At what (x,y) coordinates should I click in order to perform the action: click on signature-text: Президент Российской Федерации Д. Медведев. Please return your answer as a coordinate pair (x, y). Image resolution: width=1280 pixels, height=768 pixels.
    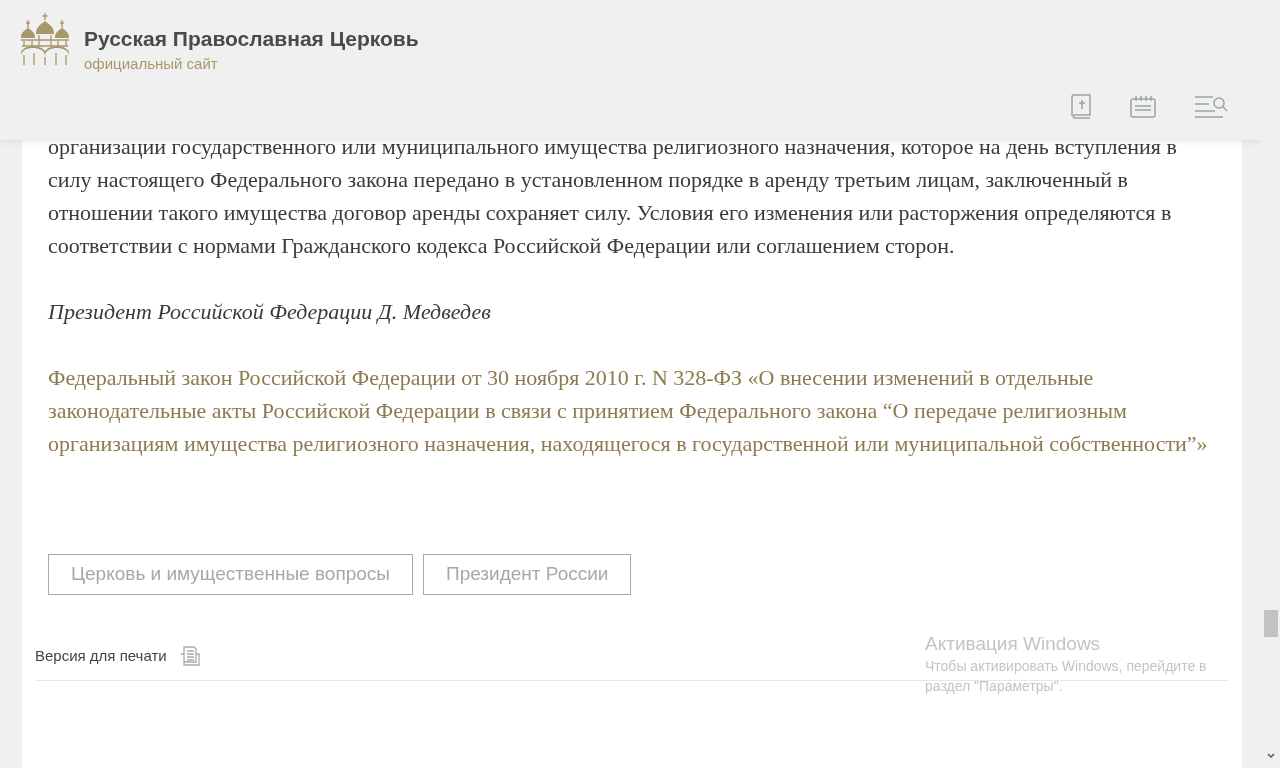
    Looking at the image, I should click on (270, 312).